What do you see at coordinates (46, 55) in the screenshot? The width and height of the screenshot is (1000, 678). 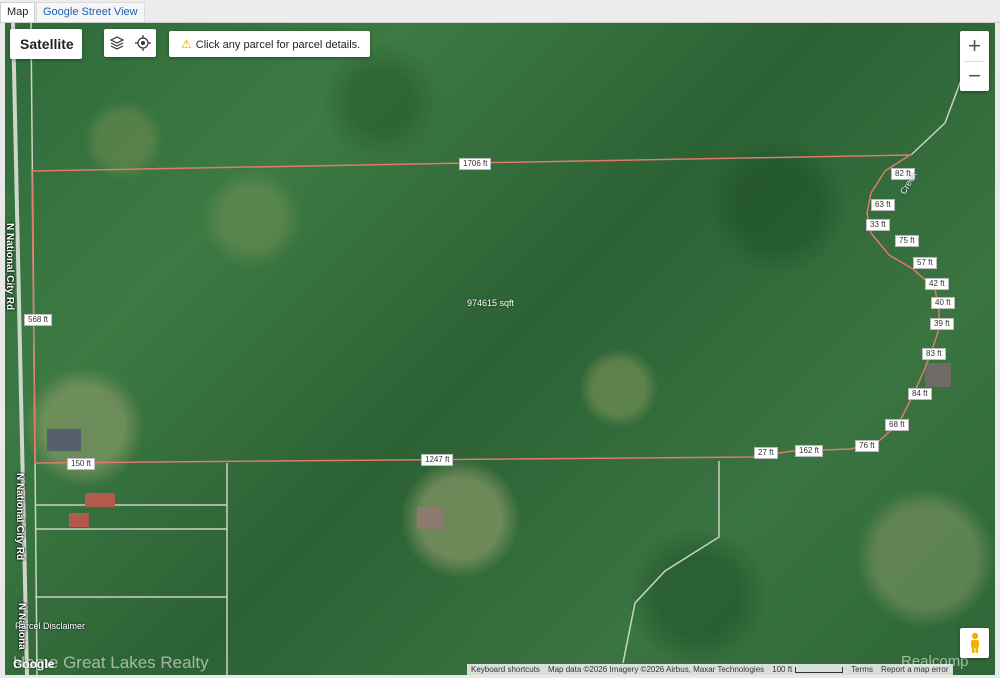 I see `map-type-selector: Satellite ▼` at bounding box center [46, 55].